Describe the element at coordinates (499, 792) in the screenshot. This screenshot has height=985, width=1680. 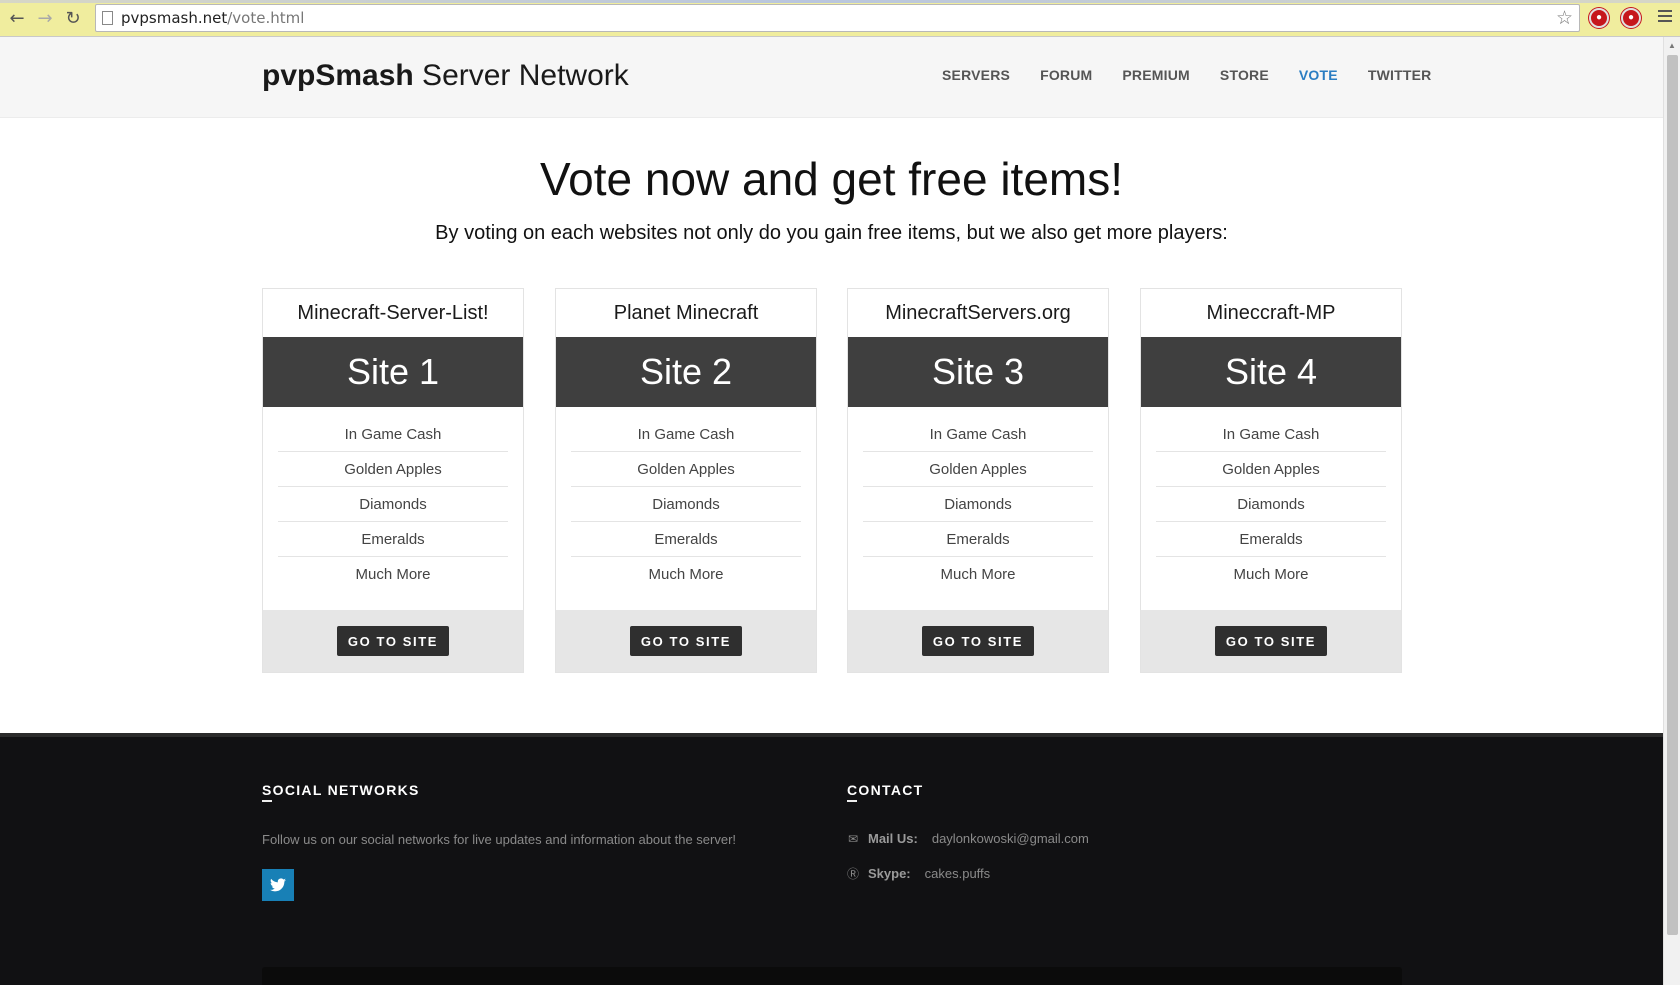
I see `social-heading: SOCIAL NETWORKS` at that location.